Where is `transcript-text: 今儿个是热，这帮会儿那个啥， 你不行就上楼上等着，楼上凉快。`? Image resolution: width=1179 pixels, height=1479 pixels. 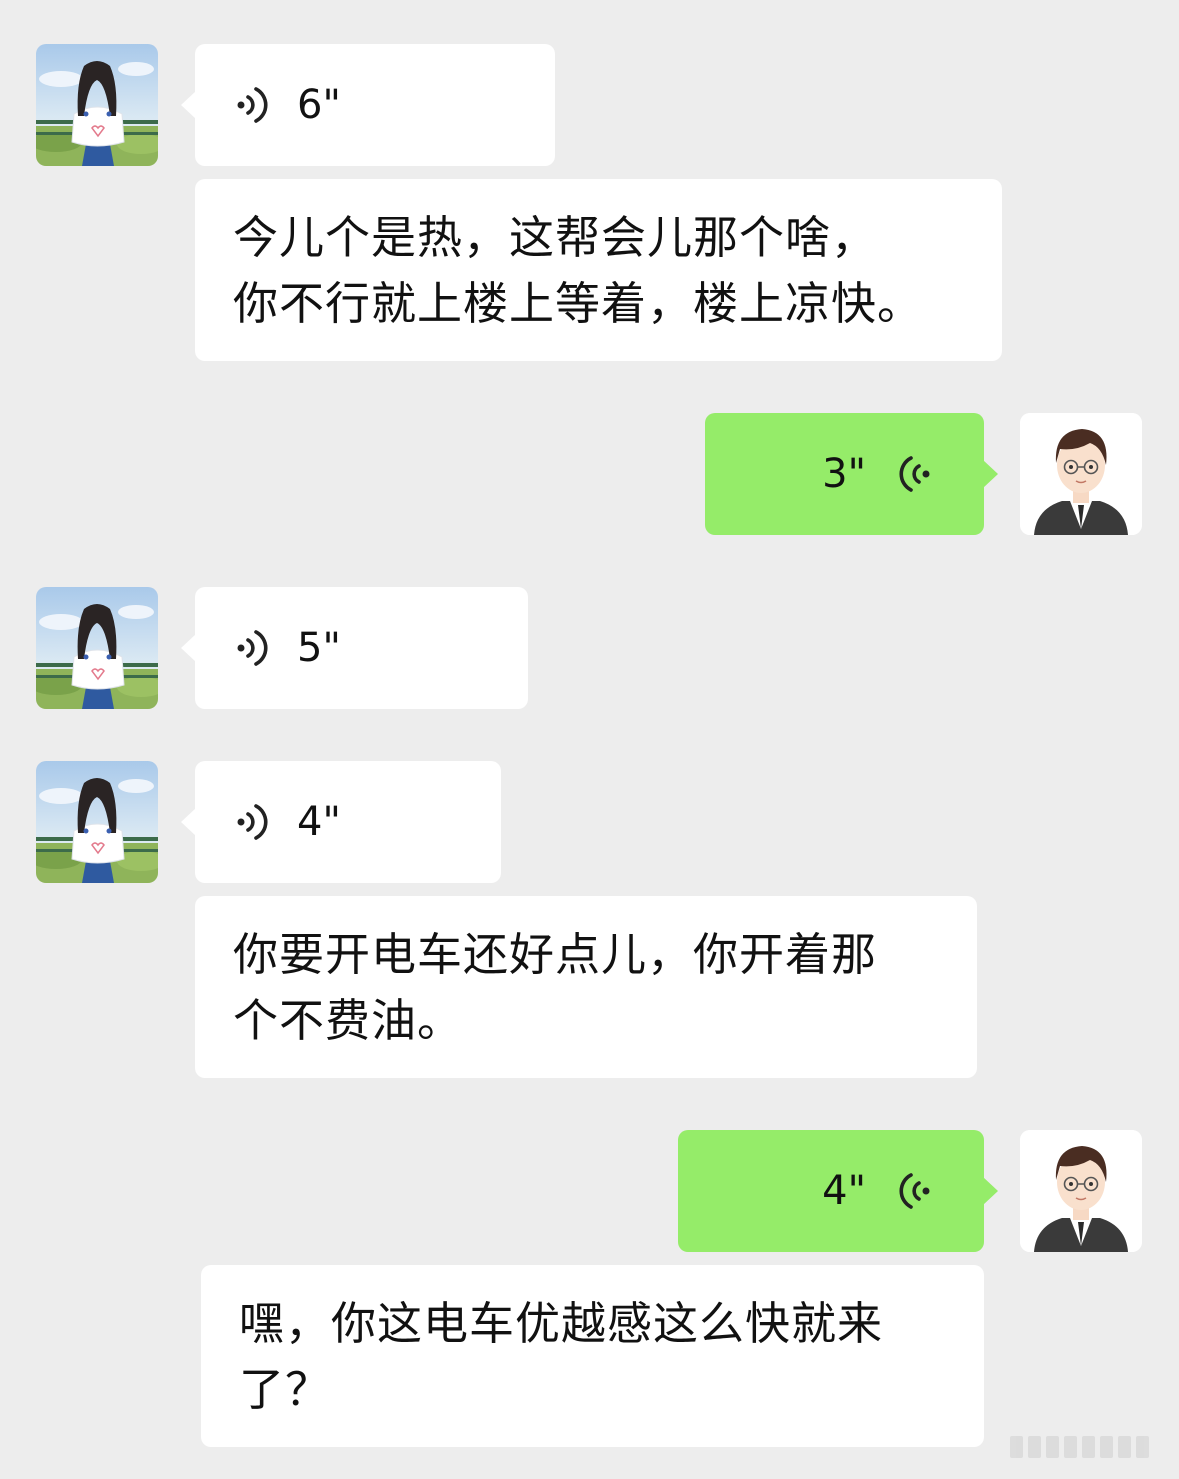
transcript-text: 今儿个是热，这帮会儿那个啥， 你不行就上楼上等着，楼上凉快。 is located at coordinates (578, 270).